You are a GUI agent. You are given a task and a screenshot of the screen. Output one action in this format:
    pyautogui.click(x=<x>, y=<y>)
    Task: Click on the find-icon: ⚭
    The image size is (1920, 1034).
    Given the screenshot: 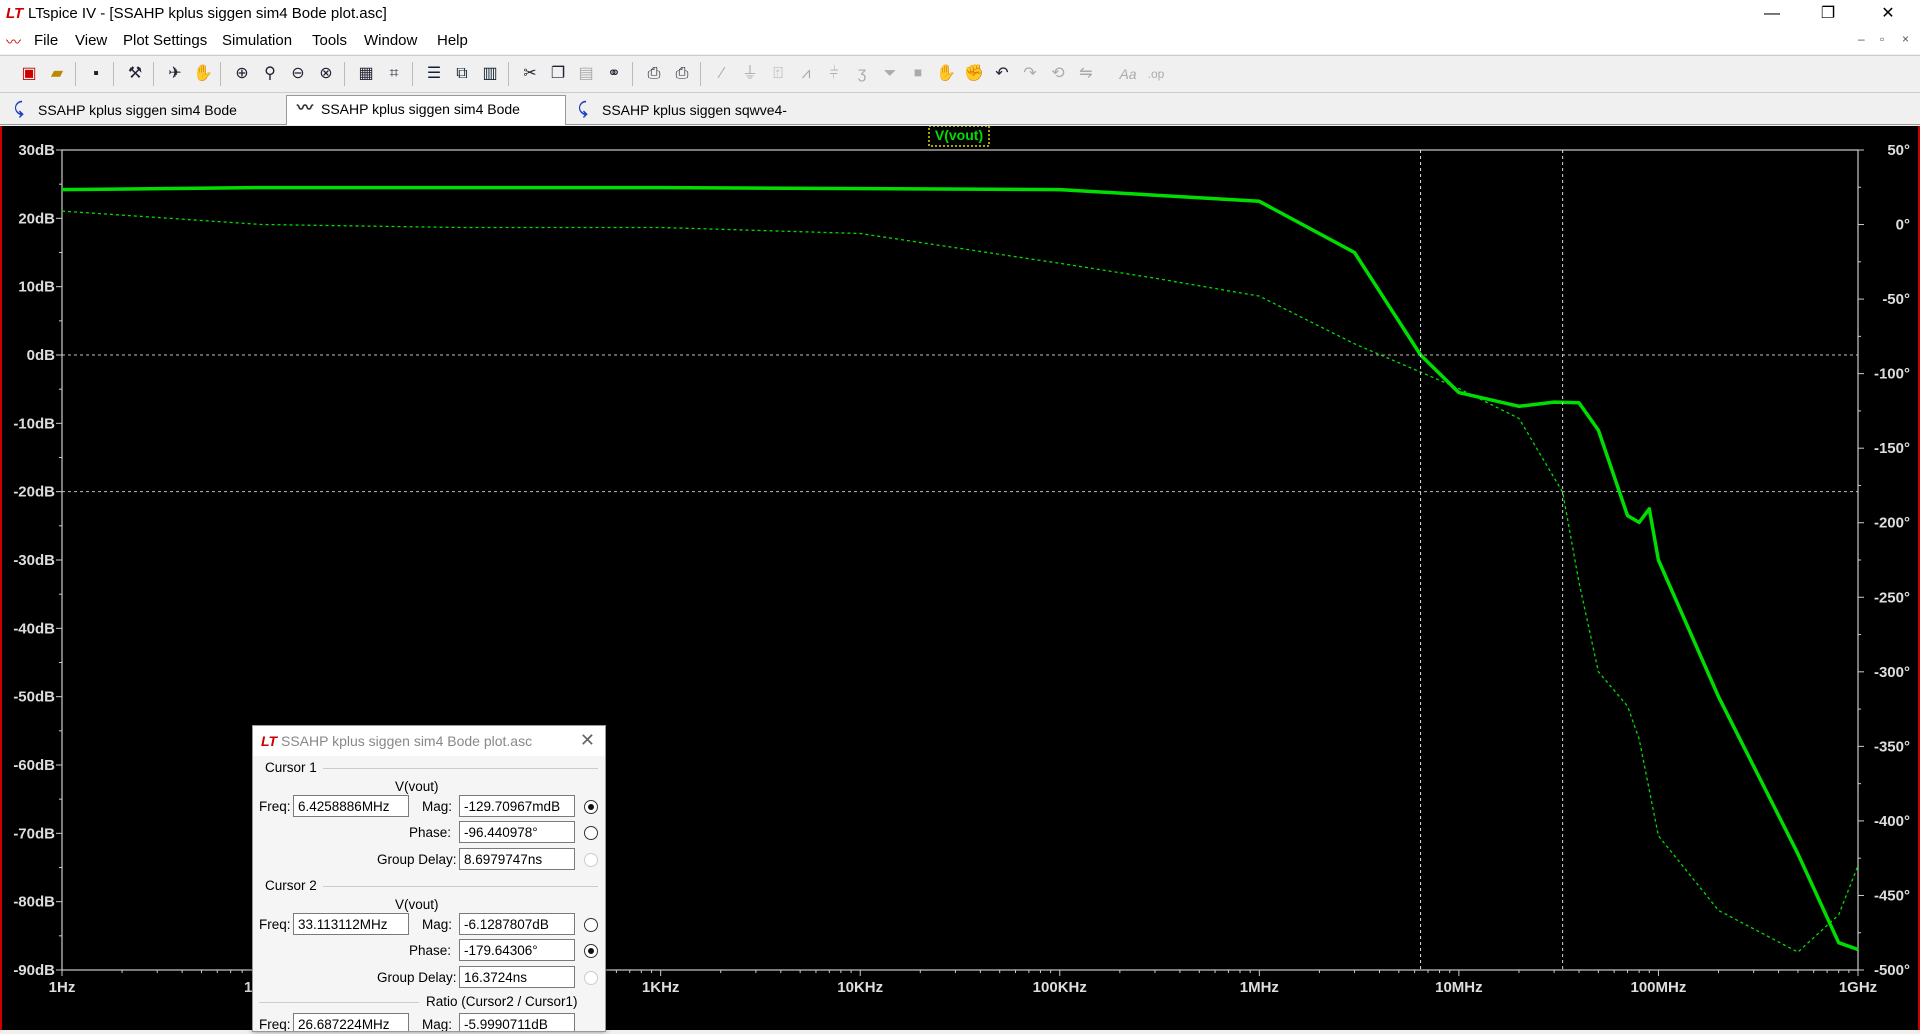 What is the action you would take?
    pyautogui.click(x=614, y=74)
    